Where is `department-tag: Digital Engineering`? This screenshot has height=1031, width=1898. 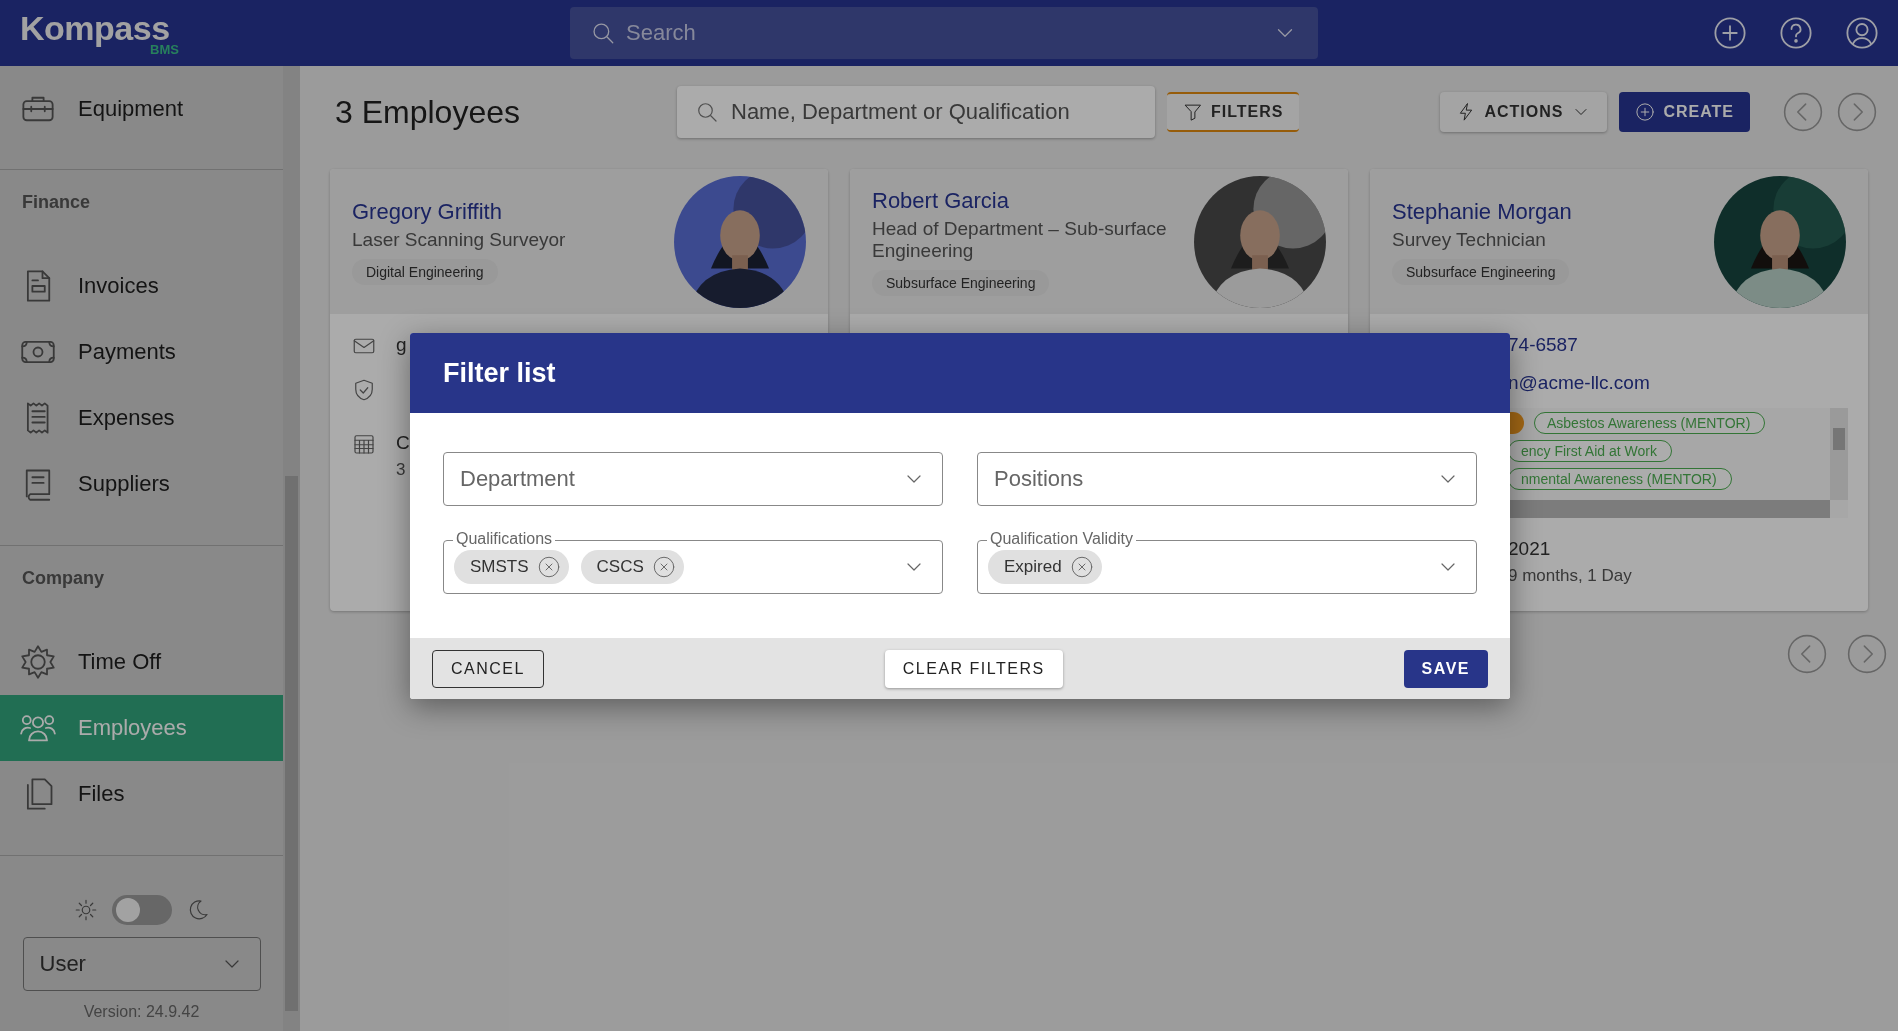
department-tag: Digital Engineering is located at coordinates (425, 271).